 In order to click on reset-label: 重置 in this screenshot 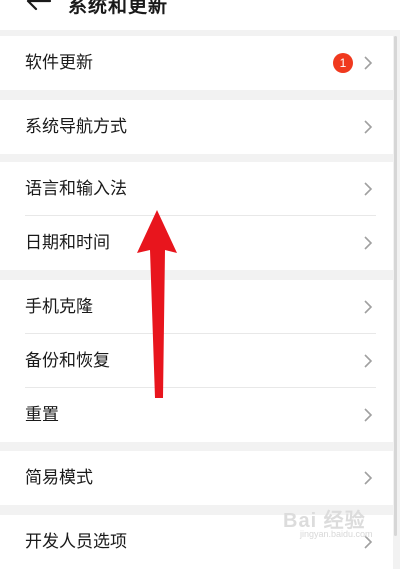, I will do `click(42, 415)`.